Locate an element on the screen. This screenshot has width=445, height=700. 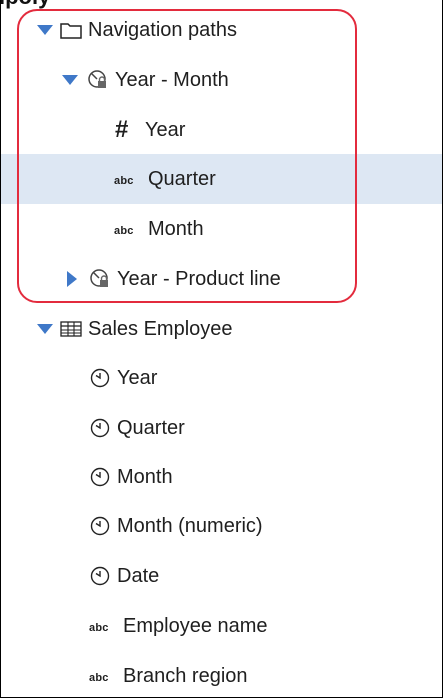
tree-item-navigation-paths: Navigation paths is located at coordinates (221, 30).